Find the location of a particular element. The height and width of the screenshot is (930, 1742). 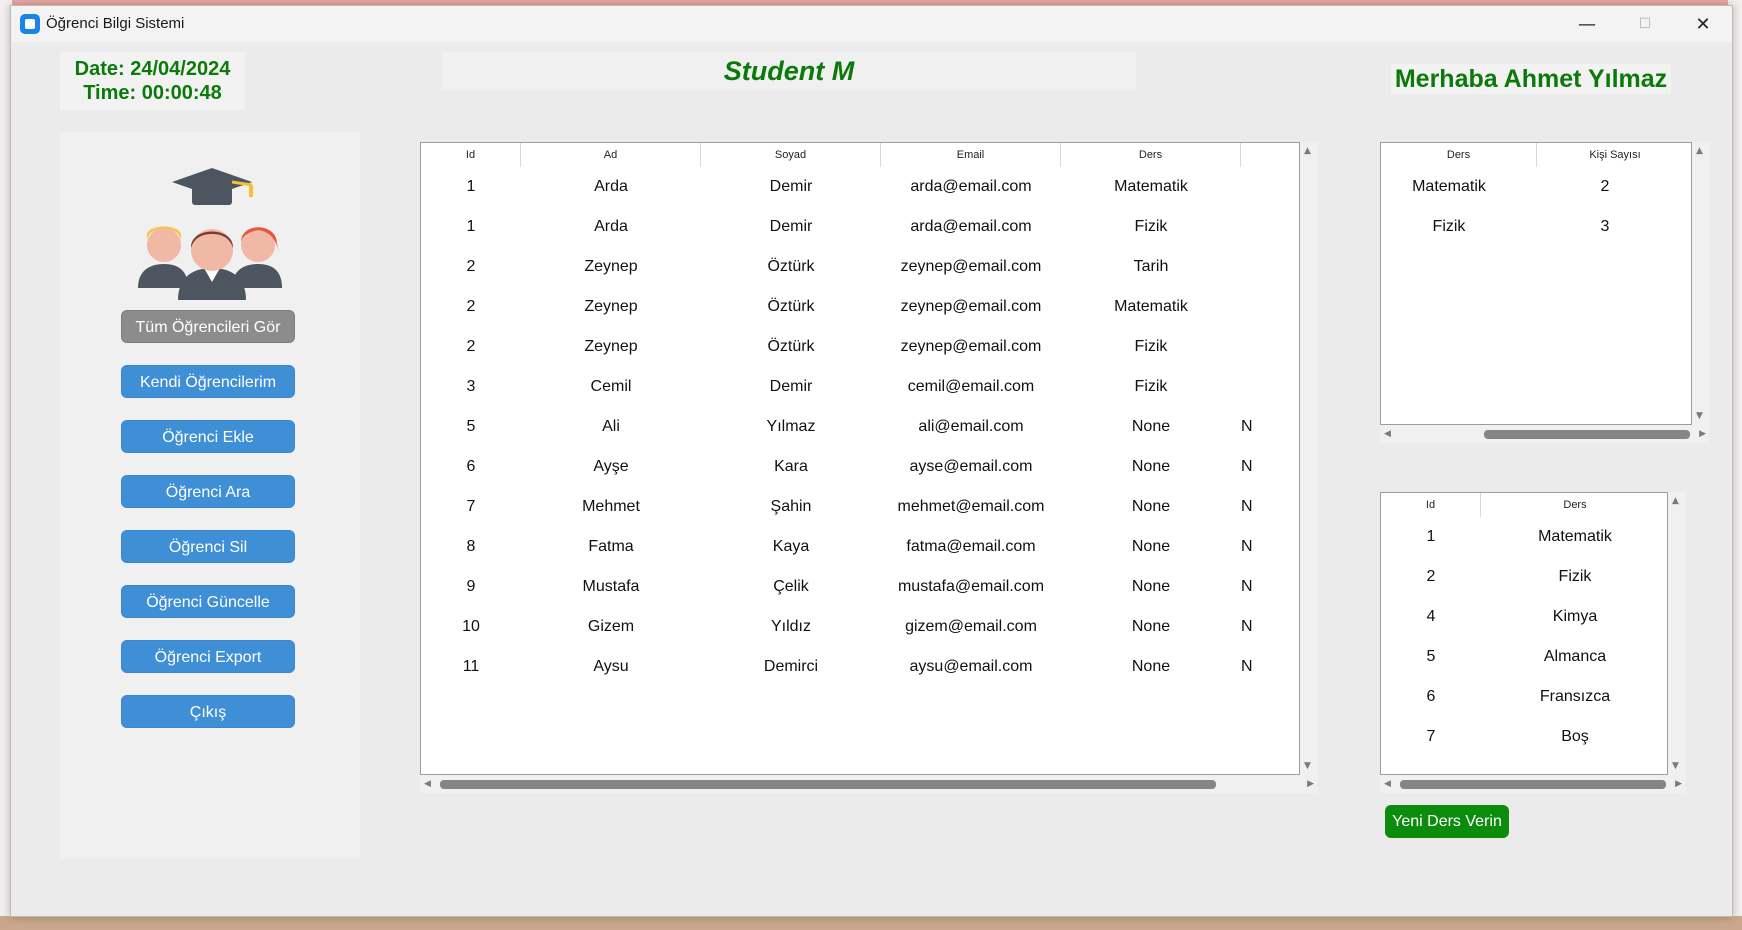

table-cell: Cemil is located at coordinates (611, 386).